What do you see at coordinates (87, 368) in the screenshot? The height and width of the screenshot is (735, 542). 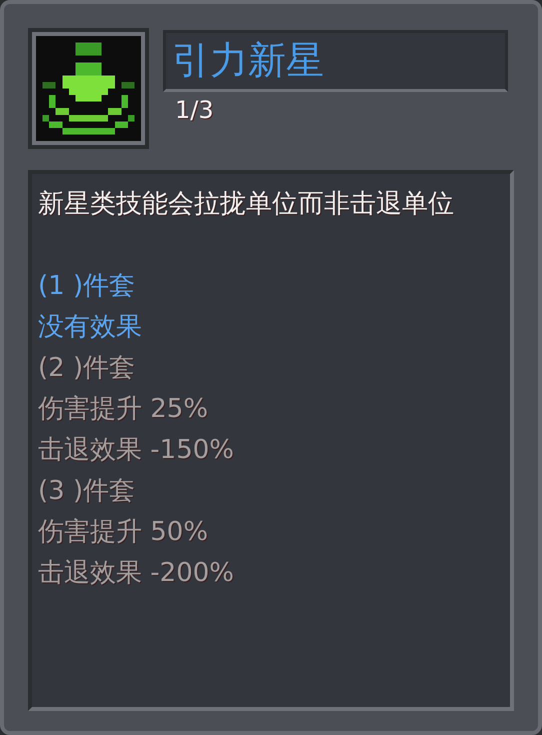 I see `set-tier-label: (2 )件套` at bounding box center [87, 368].